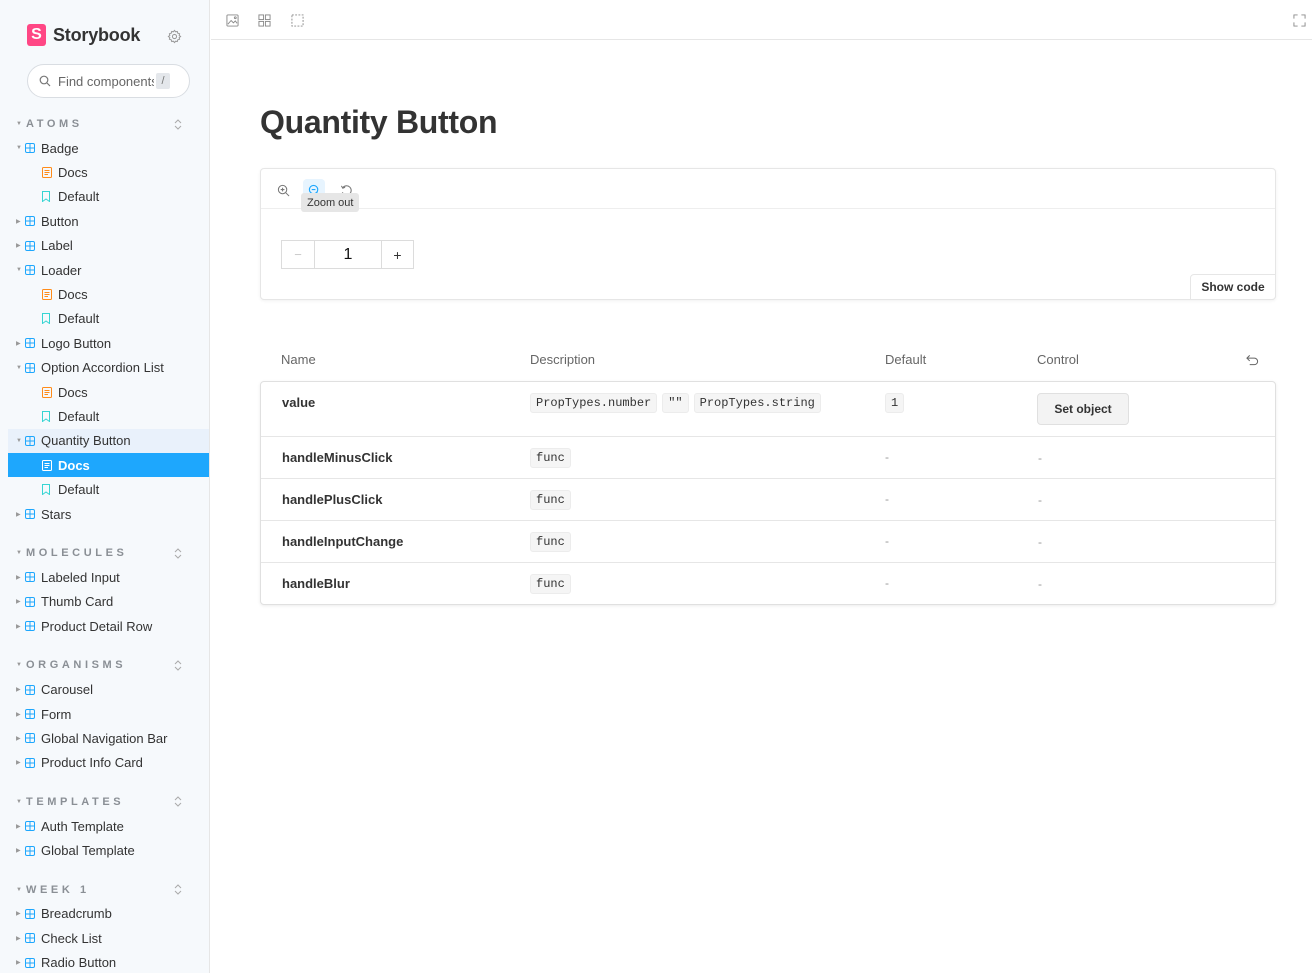 The width and height of the screenshot is (1312, 973). Describe the element at coordinates (108, 294) in the screenshot. I see `sidebar-story-loader-docs: Docs` at that location.